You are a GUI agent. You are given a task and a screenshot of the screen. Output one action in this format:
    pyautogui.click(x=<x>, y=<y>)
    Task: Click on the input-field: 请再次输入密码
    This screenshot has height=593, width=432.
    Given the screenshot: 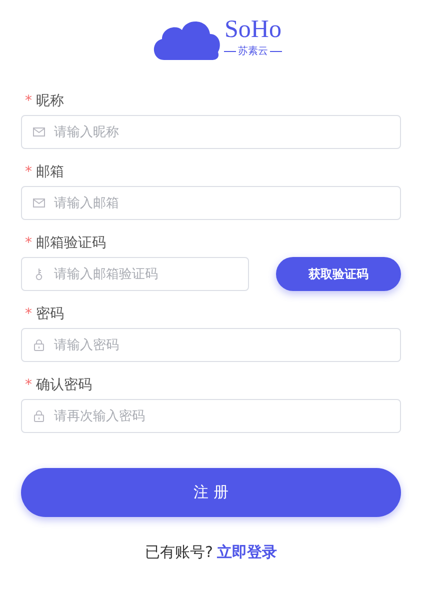 What is the action you would take?
    pyautogui.click(x=211, y=416)
    